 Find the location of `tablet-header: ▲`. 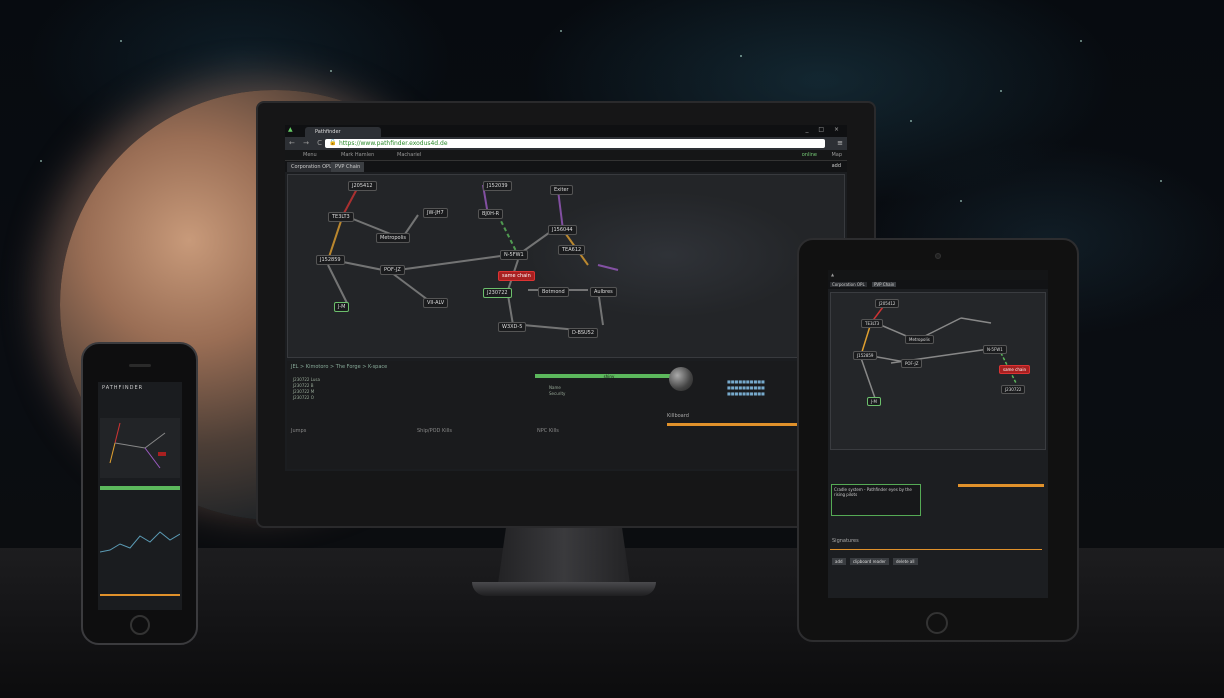

tablet-header: ▲ is located at coordinates (938, 275).